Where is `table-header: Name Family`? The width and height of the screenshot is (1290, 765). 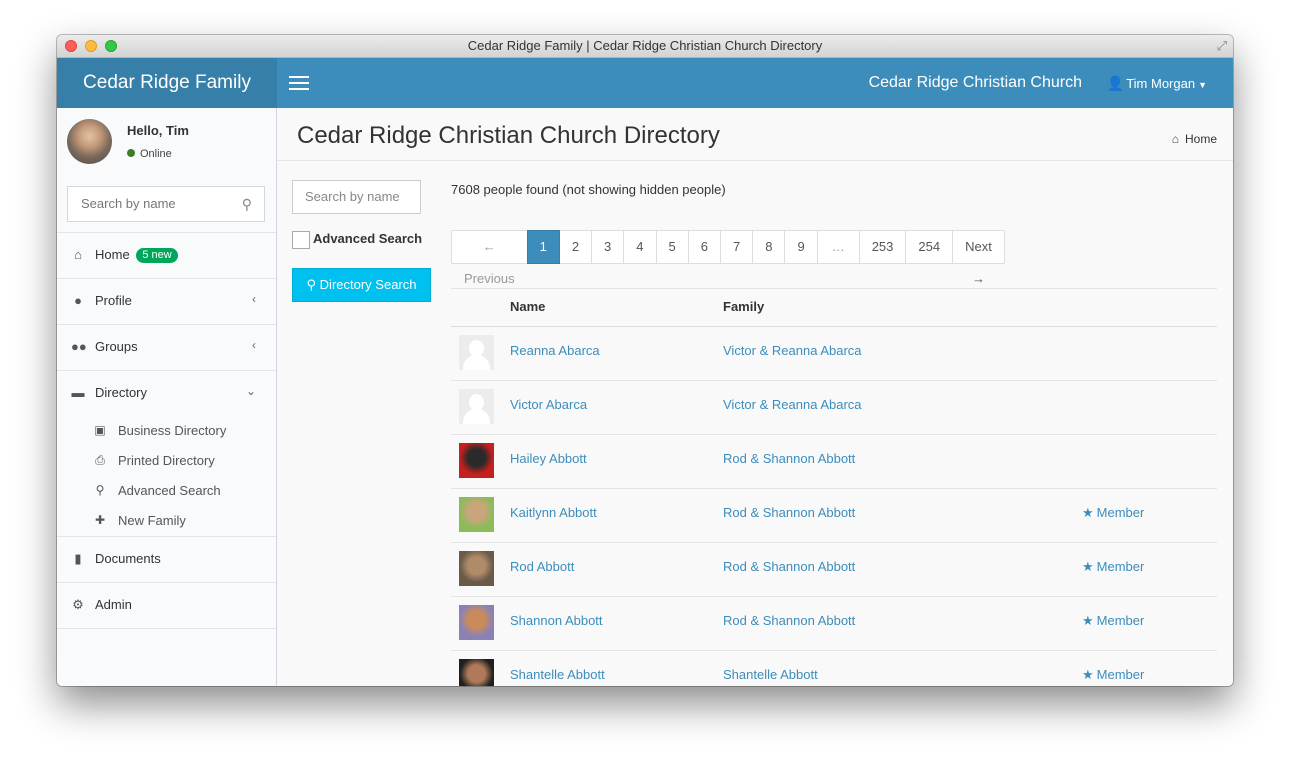
table-header: Name Family is located at coordinates (834, 307).